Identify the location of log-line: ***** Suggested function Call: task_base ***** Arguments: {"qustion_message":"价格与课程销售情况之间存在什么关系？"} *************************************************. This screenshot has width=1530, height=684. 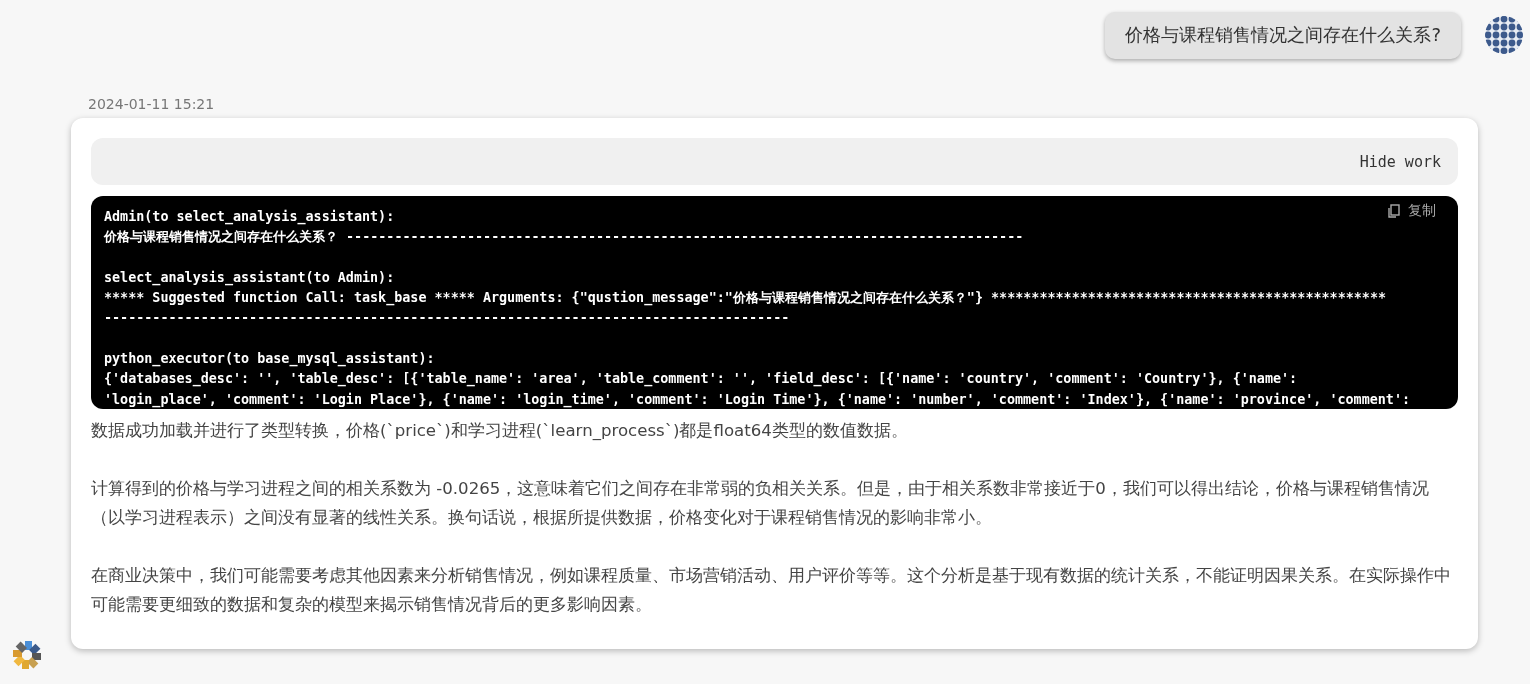
(745, 298).